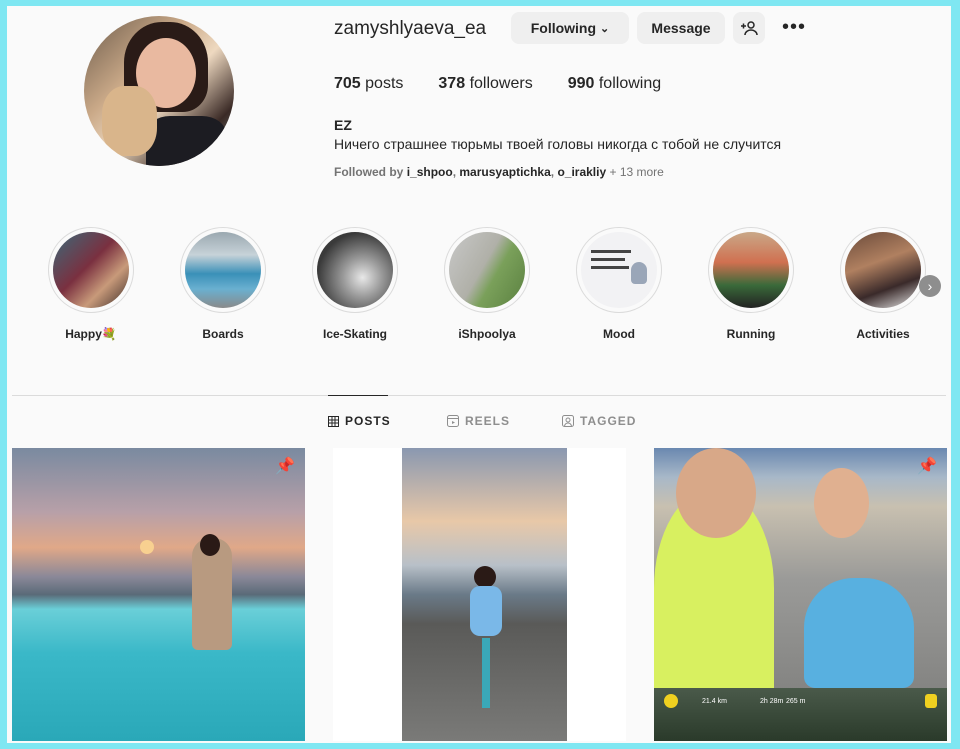 The height and width of the screenshot is (749, 960). Describe the element at coordinates (581, 83) in the screenshot. I see `following-count: 990` at that location.